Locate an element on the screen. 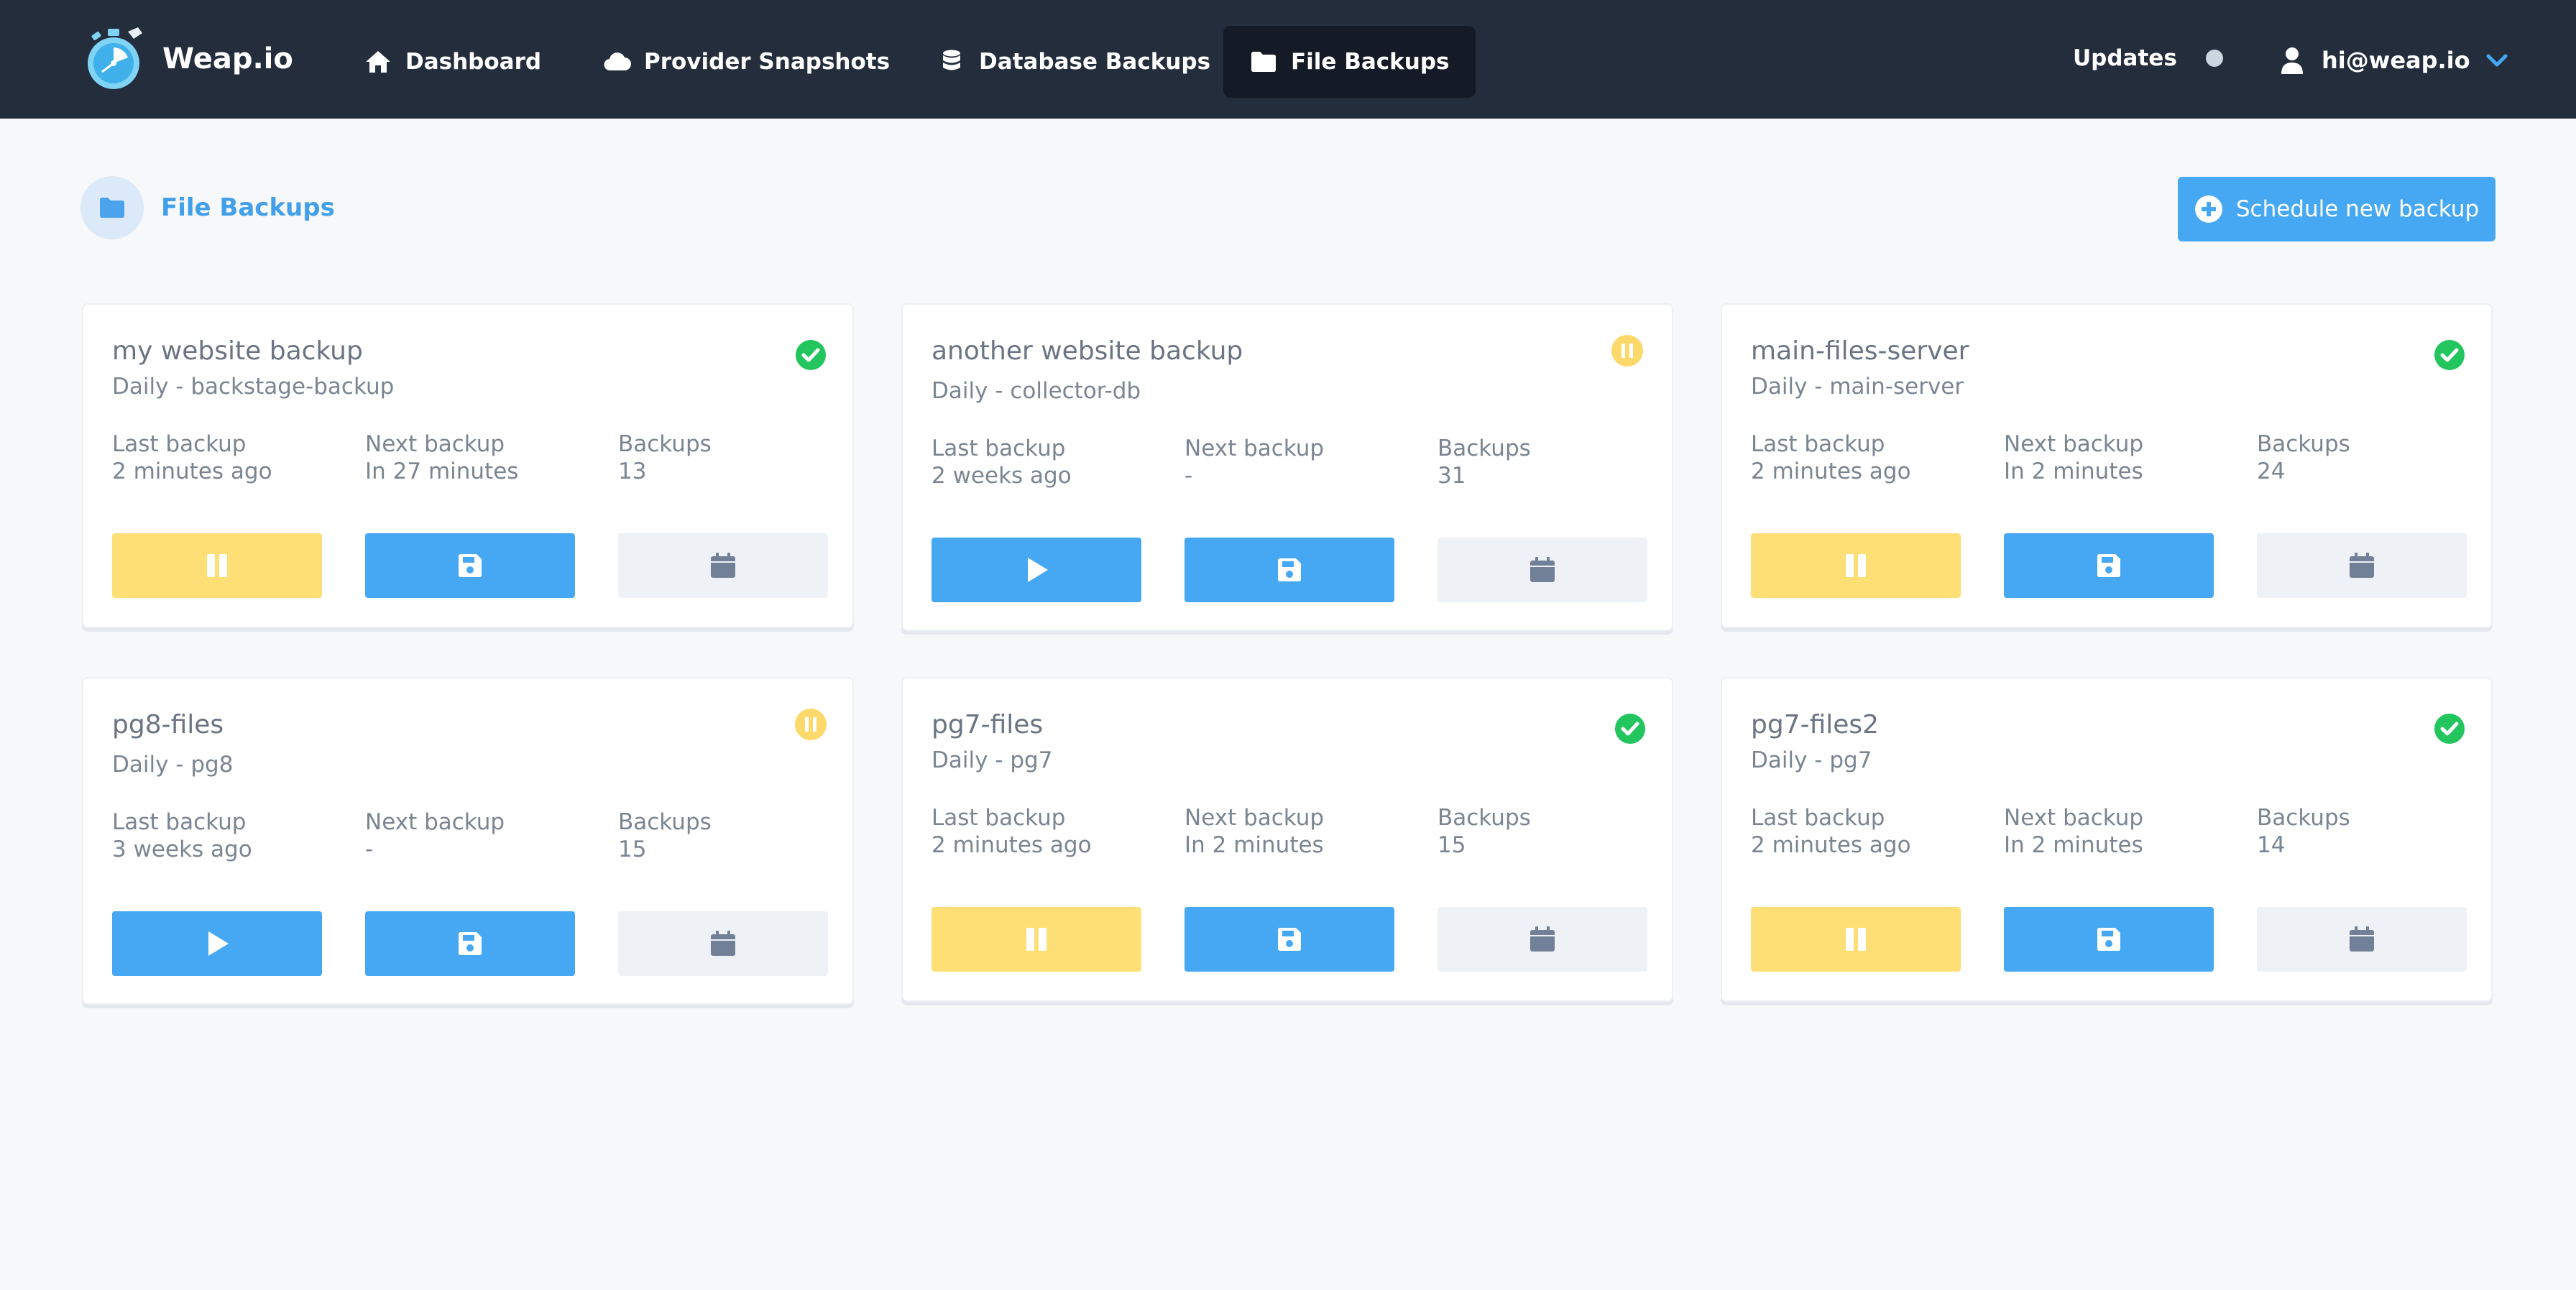 This screenshot has width=2576, height=1290. brand-name: Weap.io is located at coordinates (227, 59).